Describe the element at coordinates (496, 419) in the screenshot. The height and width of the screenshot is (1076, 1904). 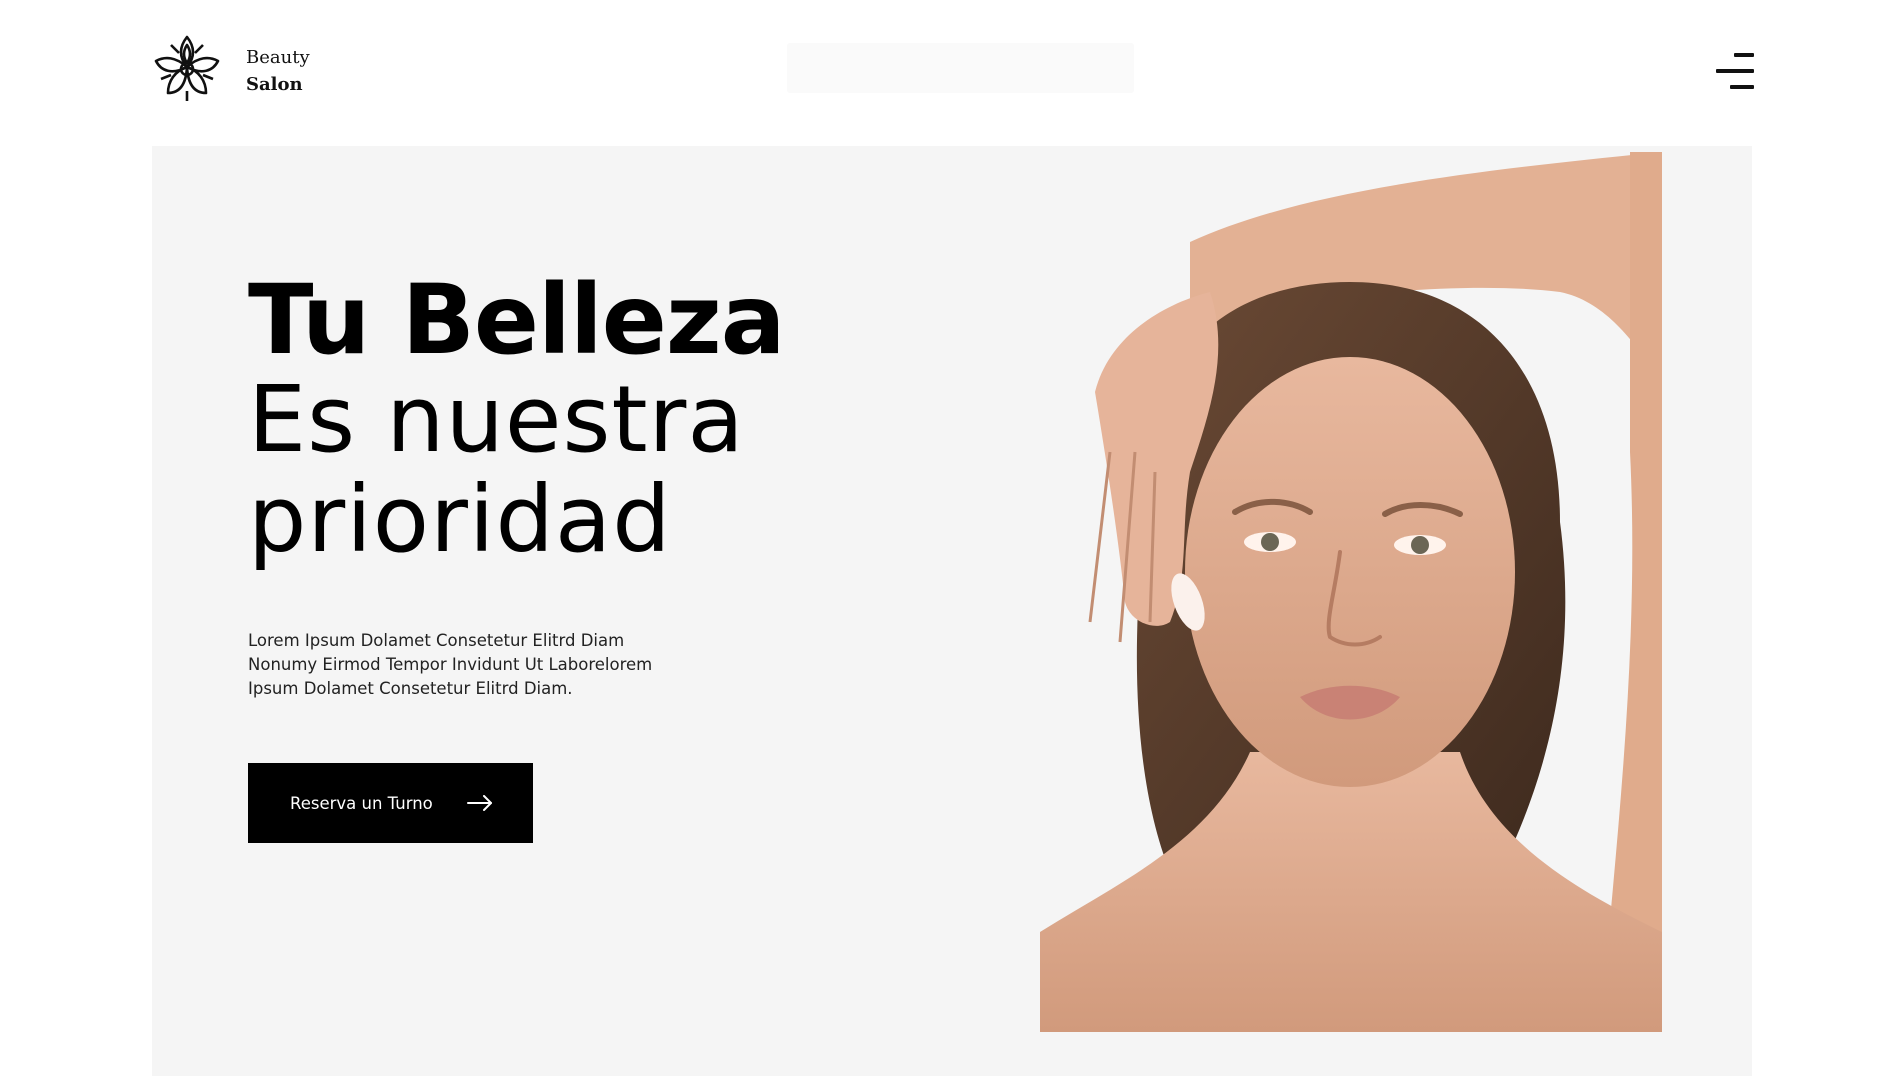
I see `hero-title-line-2: Es nuestra` at that location.